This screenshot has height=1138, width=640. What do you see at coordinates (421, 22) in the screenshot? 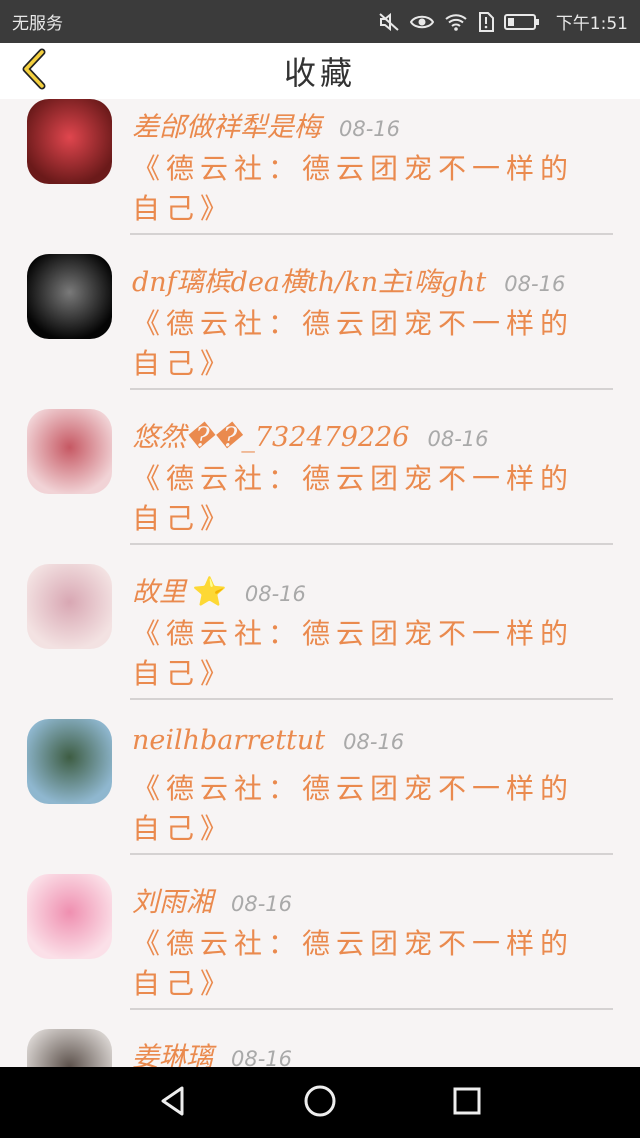
I see `eye-icon` at bounding box center [421, 22].